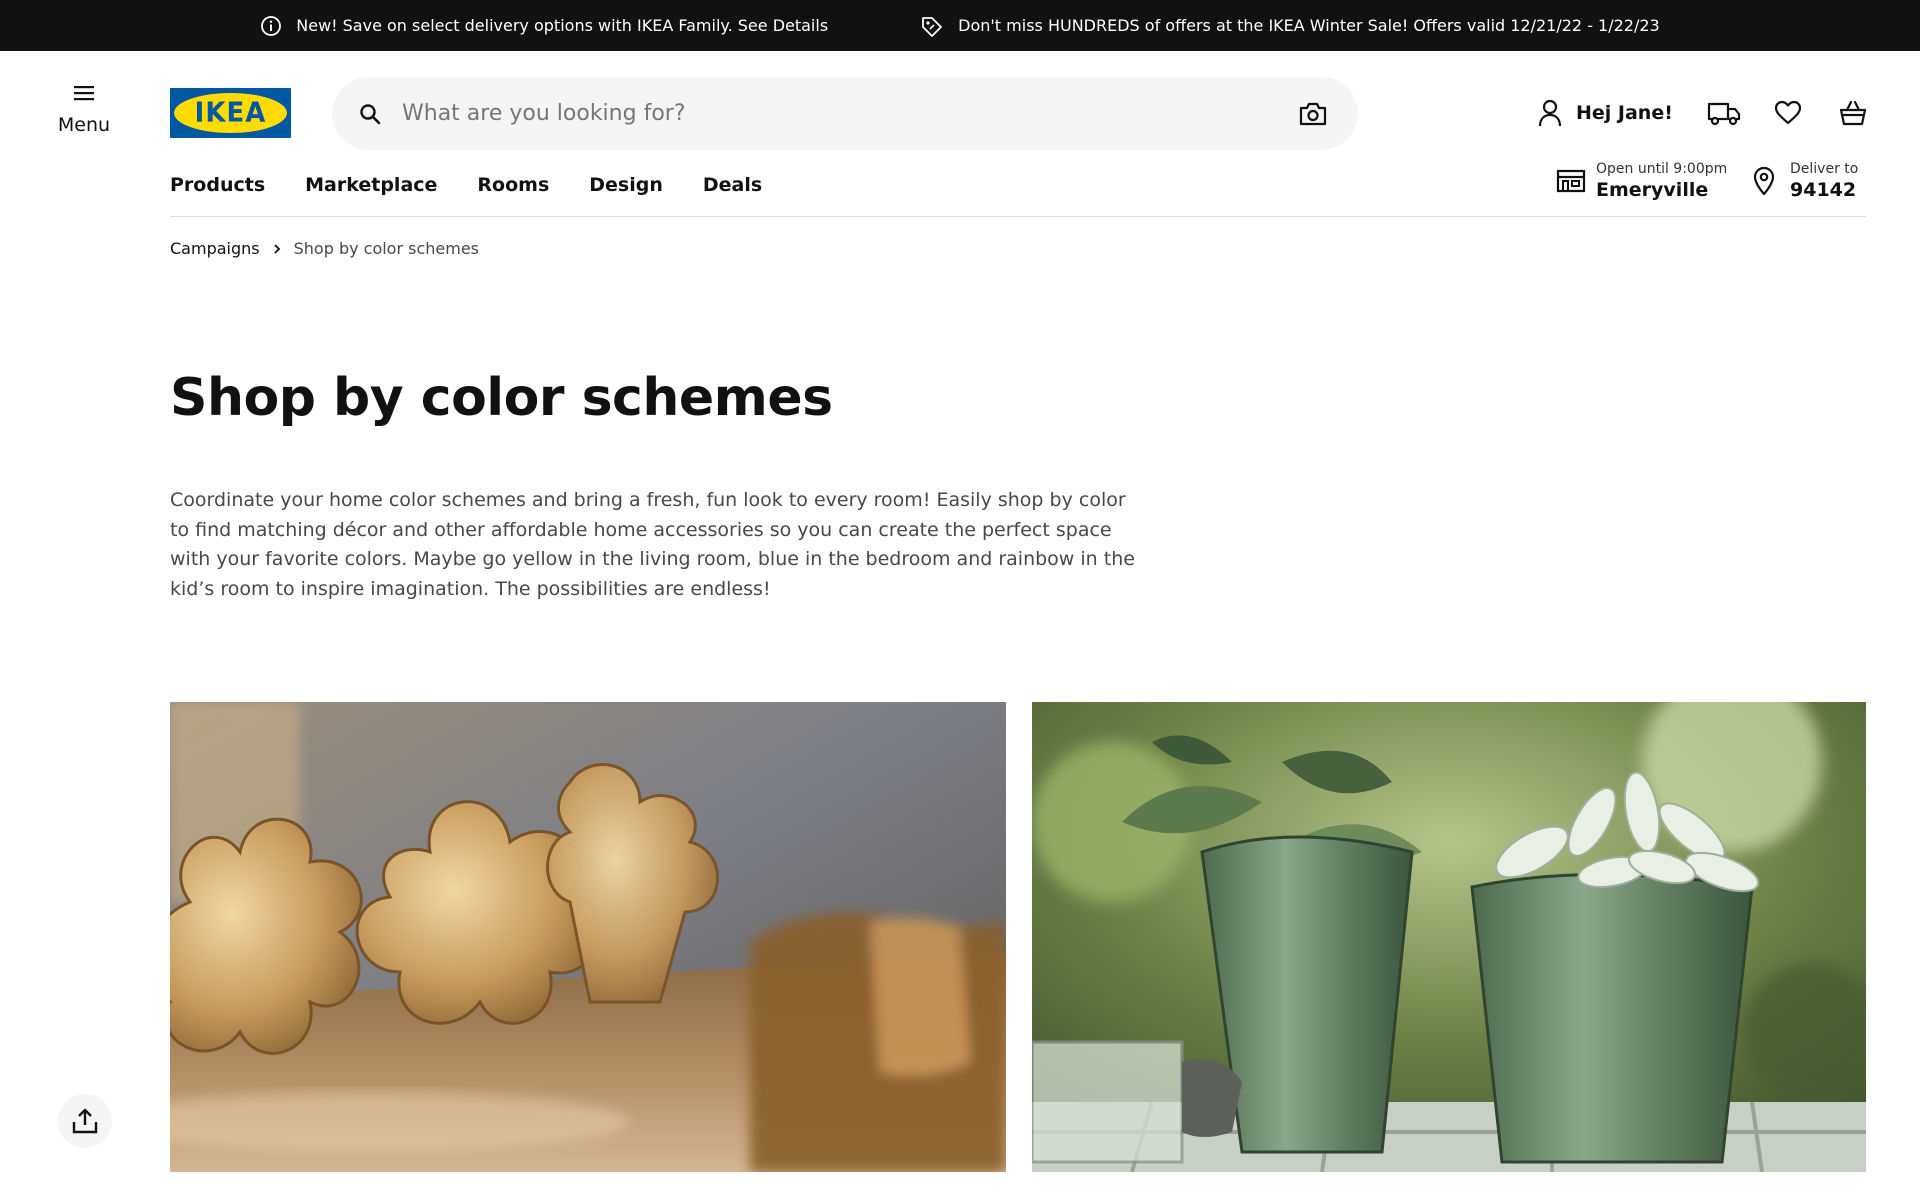 The height and width of the screenshot is (1200, 1920). What do you see at coordinates (932, 26) in the screenshot?
I see `price-tag-icon` at bounding box center [932, 26].